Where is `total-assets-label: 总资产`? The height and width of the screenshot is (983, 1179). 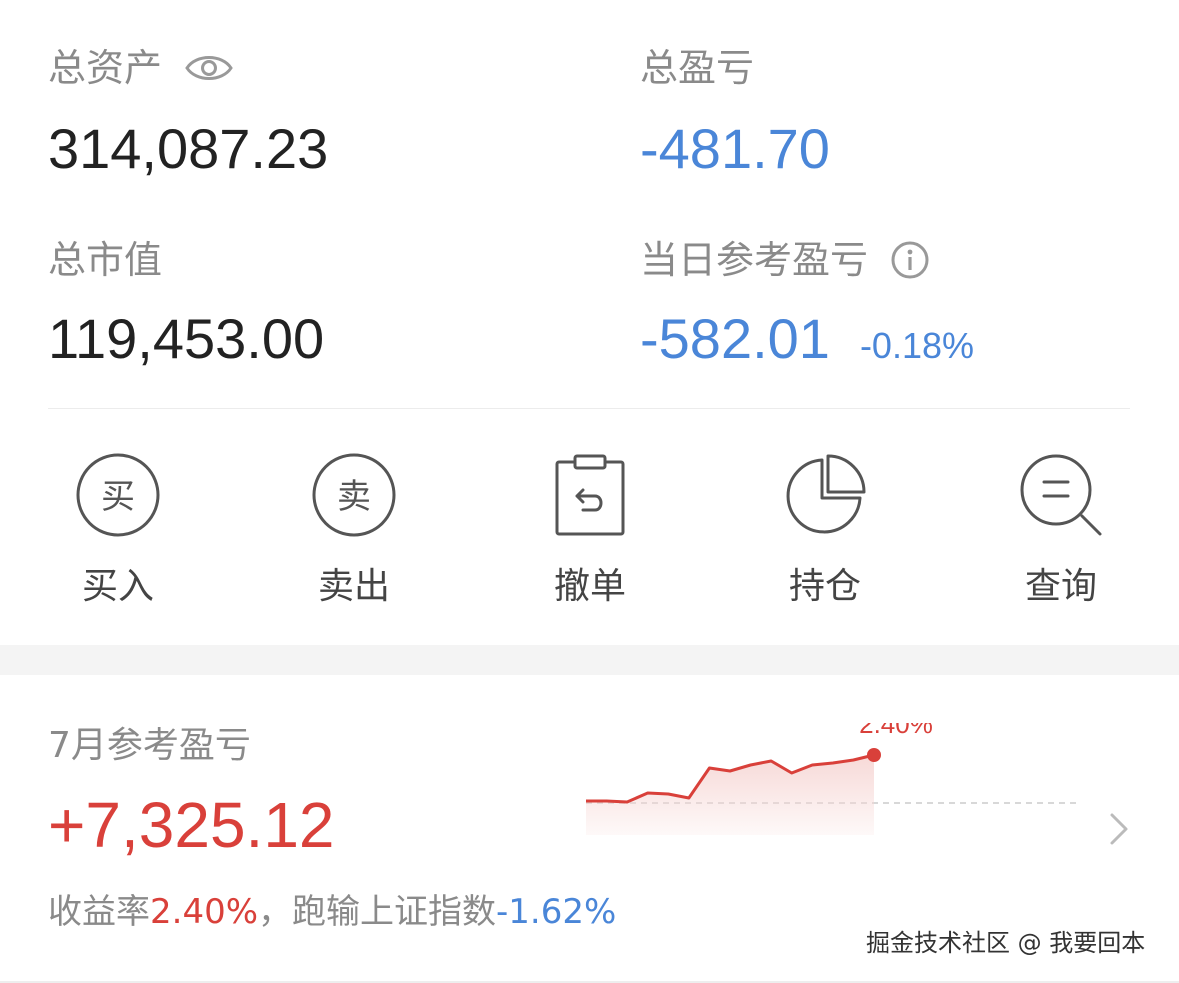
total-assets-label: 总资产 is located at coordinates (105, 68).